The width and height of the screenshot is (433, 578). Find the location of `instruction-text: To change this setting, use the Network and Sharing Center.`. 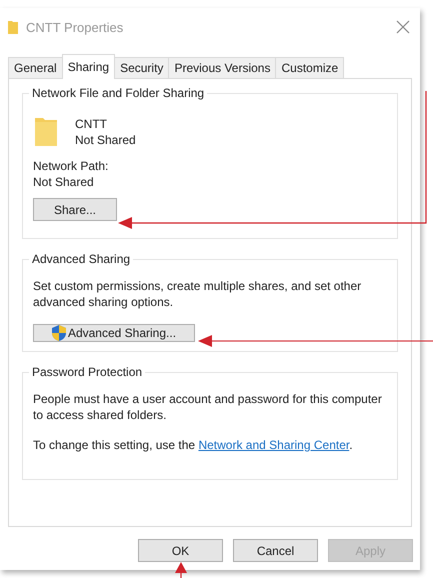

instruction-text: To change this setting, use the Network and Sharing Center. is located at coordinates (193, 445).